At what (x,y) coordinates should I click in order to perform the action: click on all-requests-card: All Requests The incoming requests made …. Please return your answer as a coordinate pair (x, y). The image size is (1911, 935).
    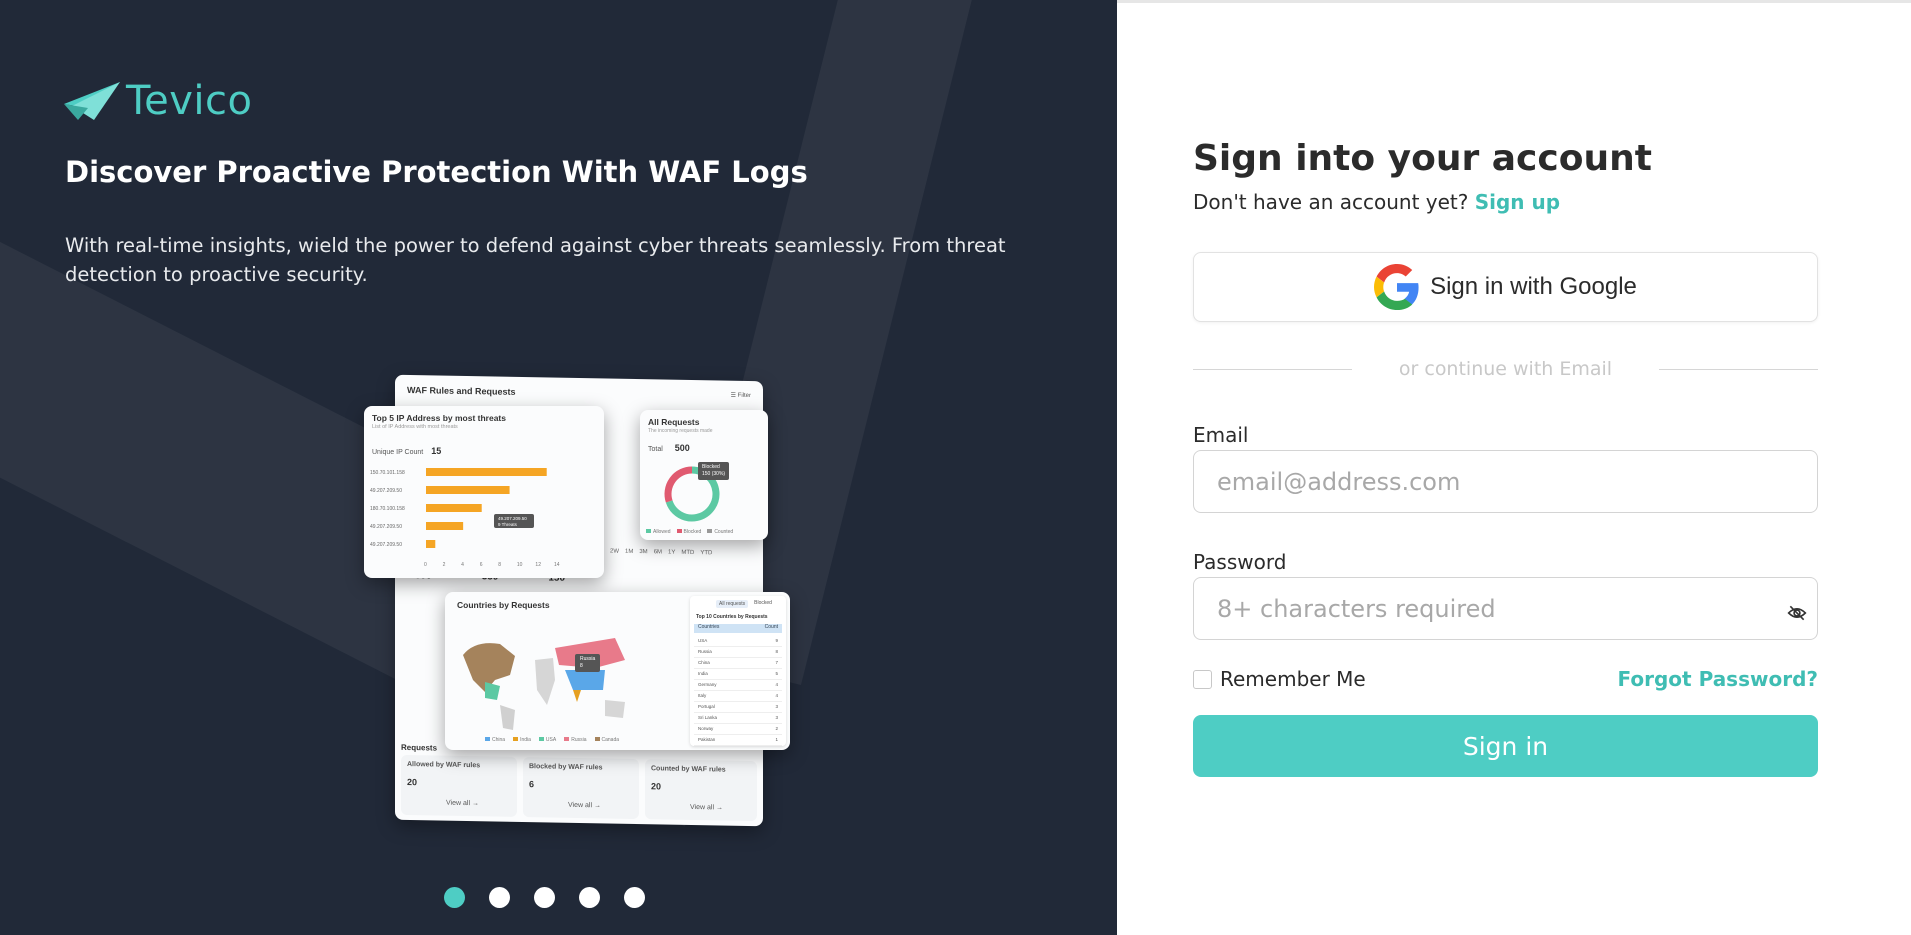
    Looking at the image, I should click on (704, 475).